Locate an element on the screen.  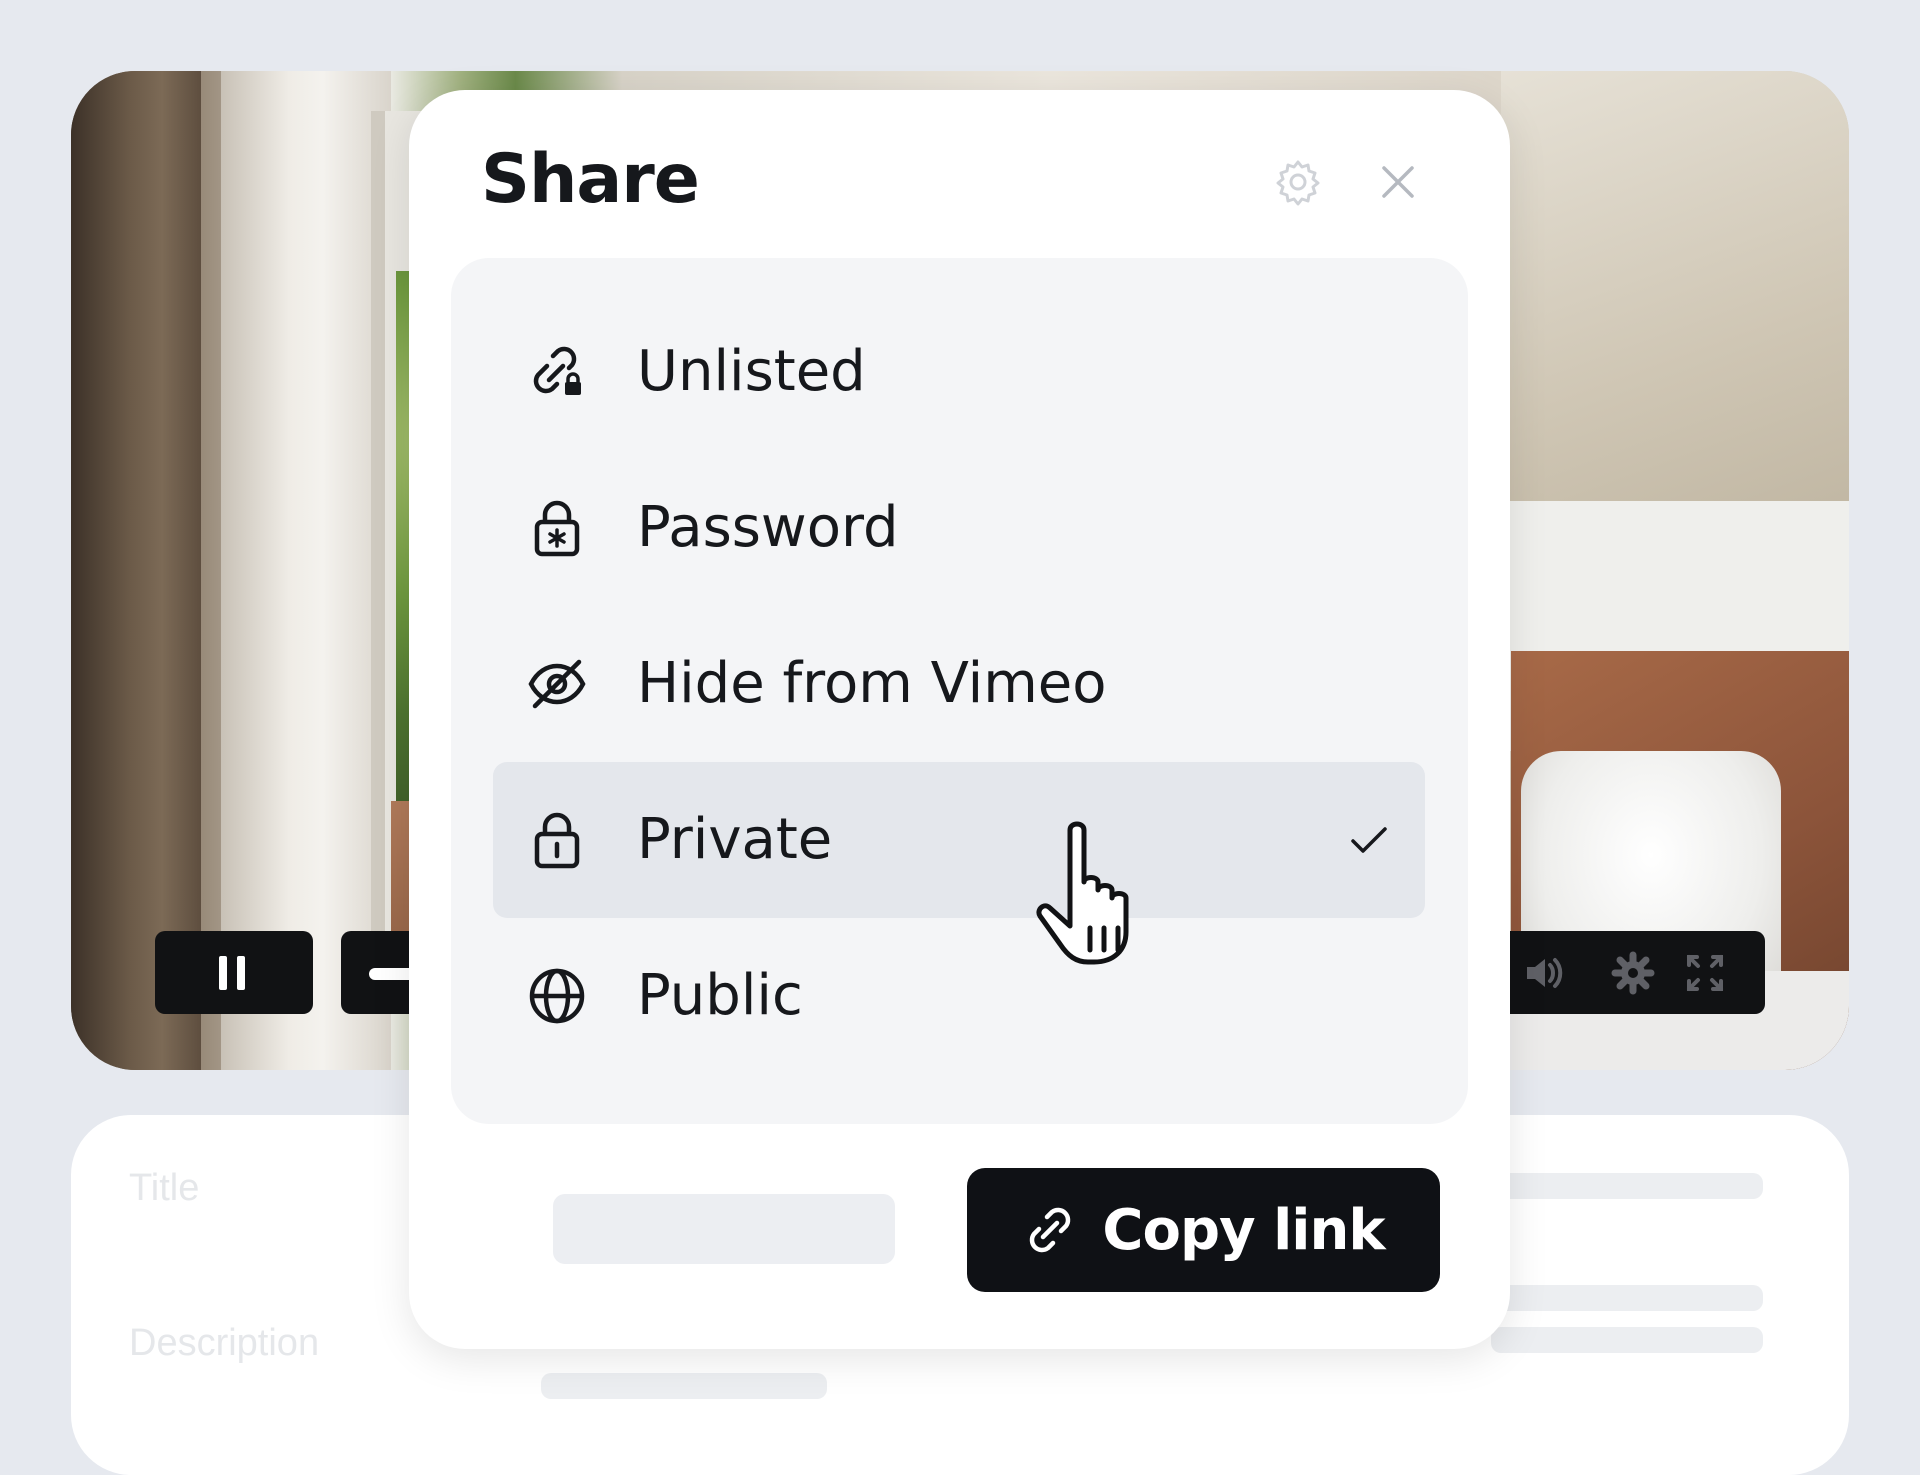
option-label: Public is located at coordinates (720, 995).